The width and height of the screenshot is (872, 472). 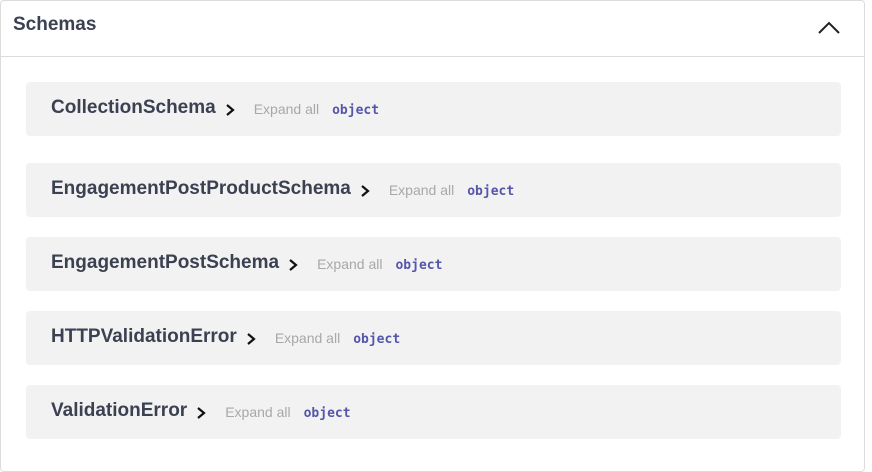 What do you see at coordinates (144, 337) in the screenshot?
I see `model-title: HTTPValidationError` at bounding box center [144, 337].